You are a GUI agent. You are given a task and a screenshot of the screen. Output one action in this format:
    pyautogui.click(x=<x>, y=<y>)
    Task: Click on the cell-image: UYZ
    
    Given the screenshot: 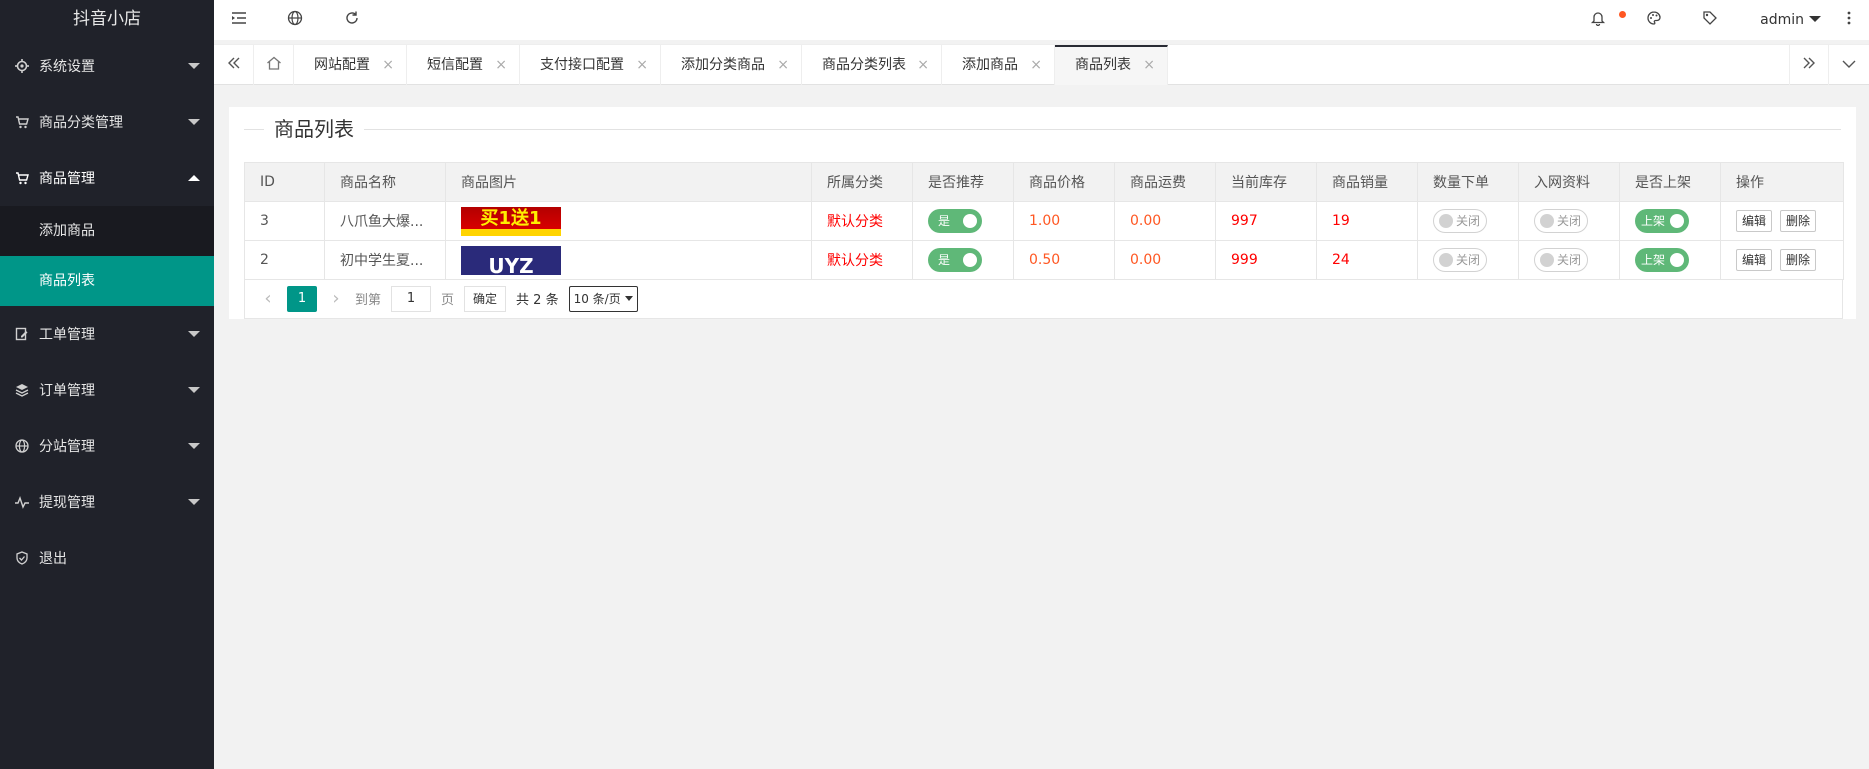 What is the action you would take?
    pyautogui.click(x=628, y=260)
    